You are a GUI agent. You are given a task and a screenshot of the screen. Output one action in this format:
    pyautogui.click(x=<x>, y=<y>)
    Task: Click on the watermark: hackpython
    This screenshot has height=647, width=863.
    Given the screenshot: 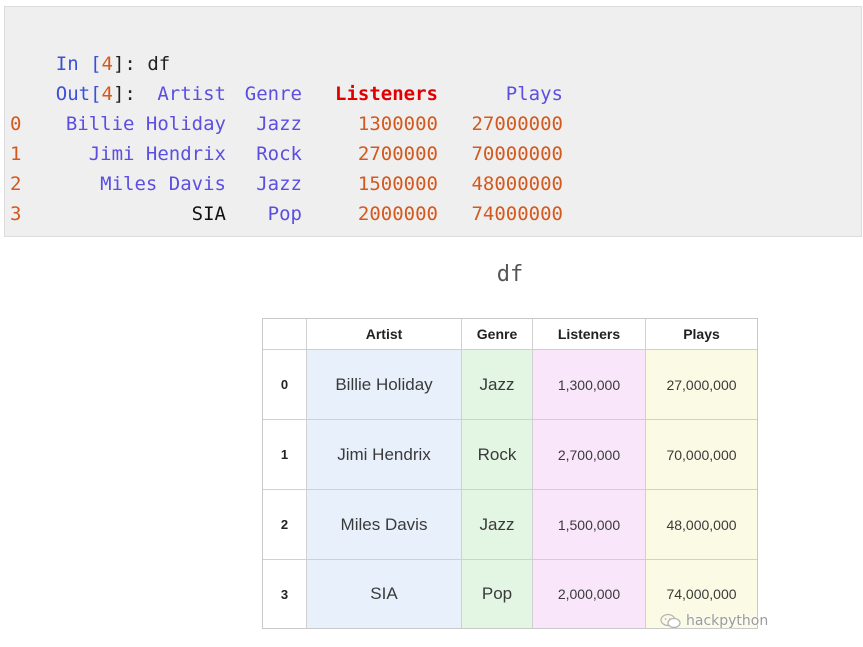 What is the action you would take?
    pyautogui.click(x=714, y=621)
    